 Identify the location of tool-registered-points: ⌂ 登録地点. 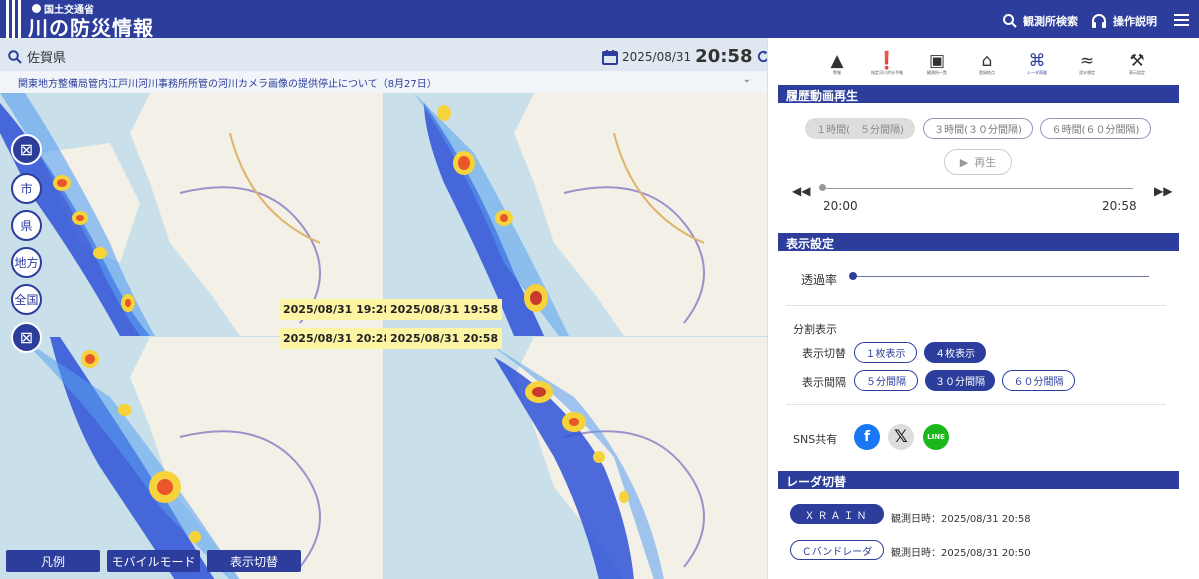
(987, 64).